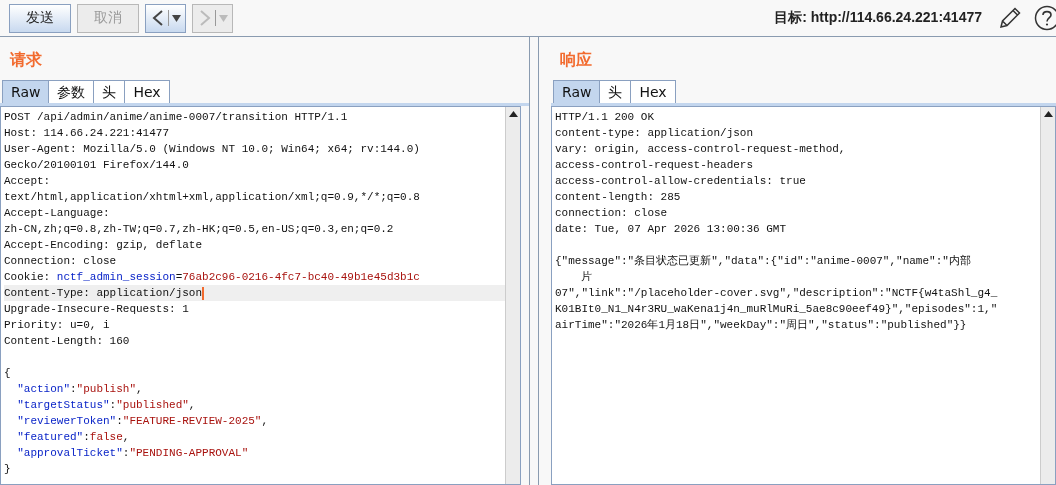  What do you see at coordinates (97, 165) in the screenshot?
I see `code-line: Gecko/20100101 Firefox/144.0` at bounding box center [97, 165].